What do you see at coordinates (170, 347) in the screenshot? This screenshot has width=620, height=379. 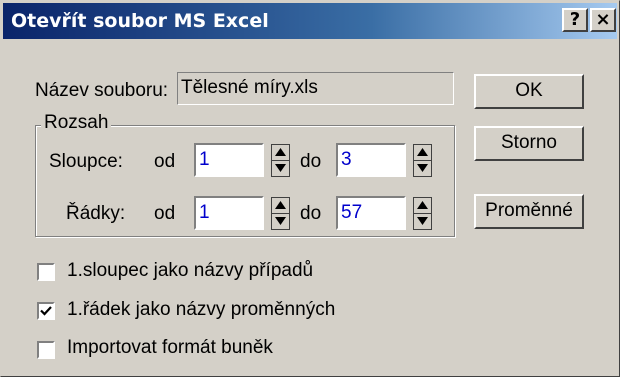 I see `import-format-label: Importovat formát buněk` at bounding box center [170, 347].